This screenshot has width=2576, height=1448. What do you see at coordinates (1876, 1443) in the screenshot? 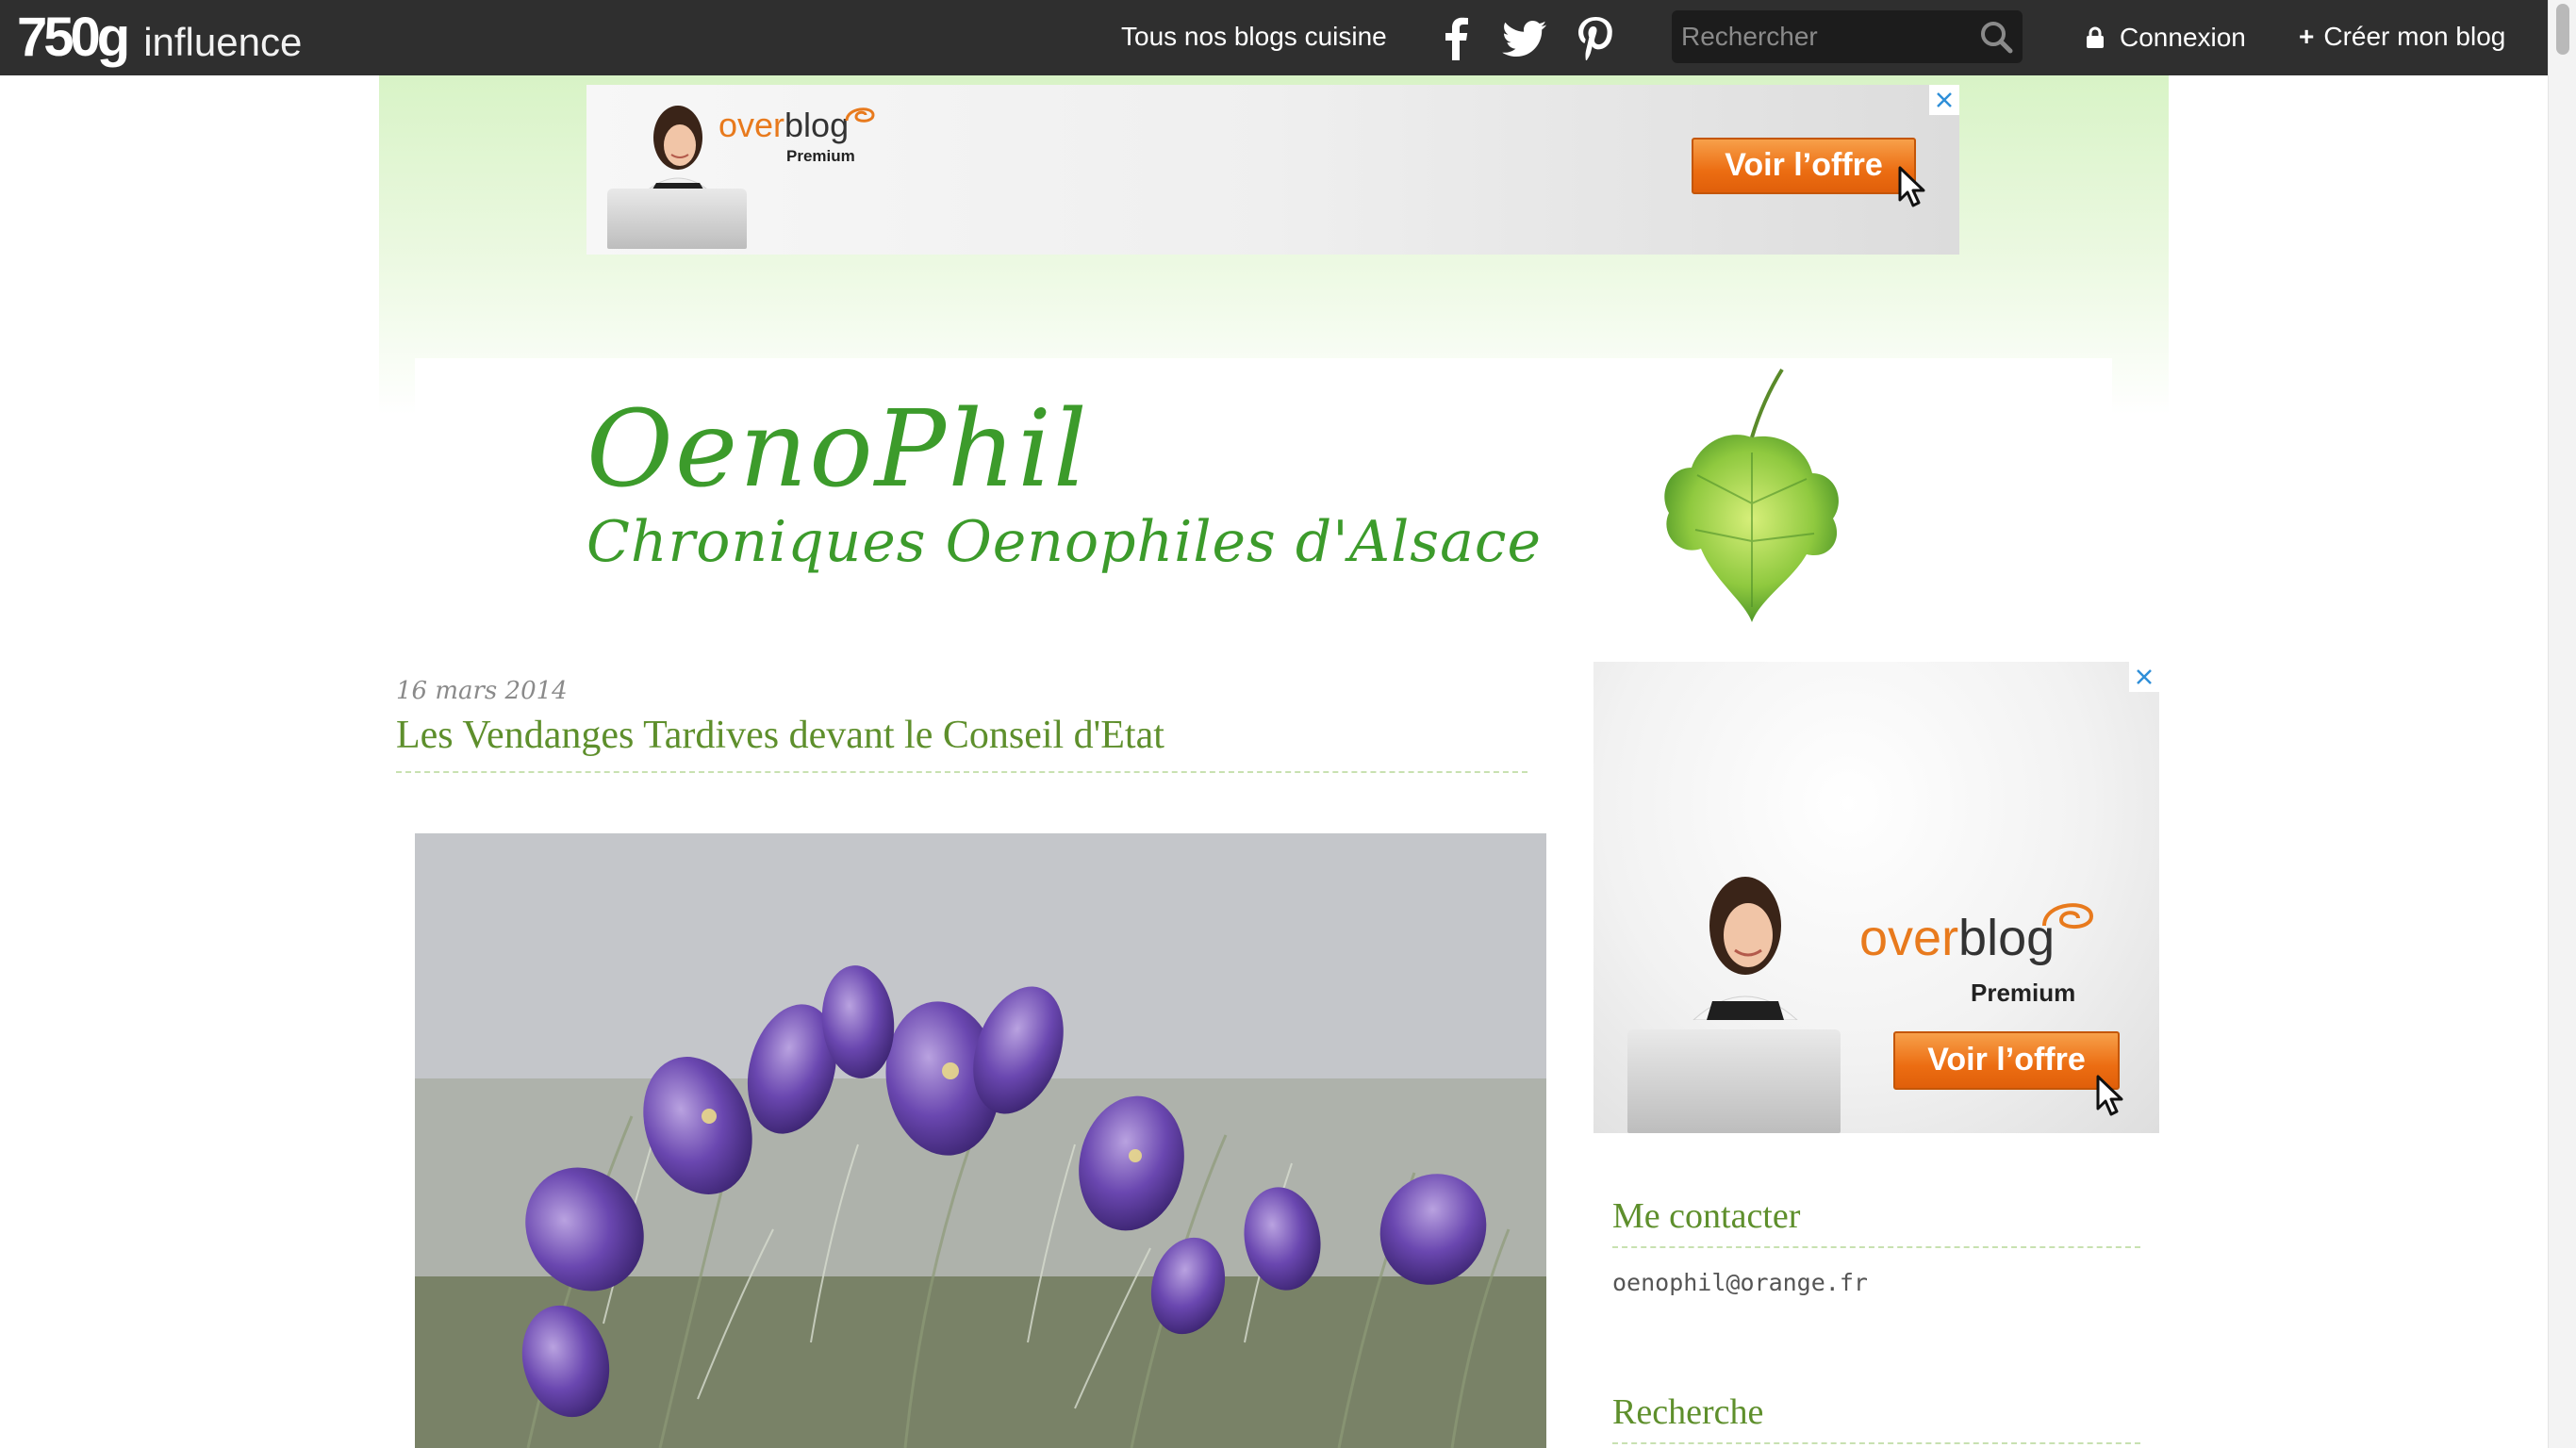
I see `search-widget-divider` at bounding box center [1876, 1443].